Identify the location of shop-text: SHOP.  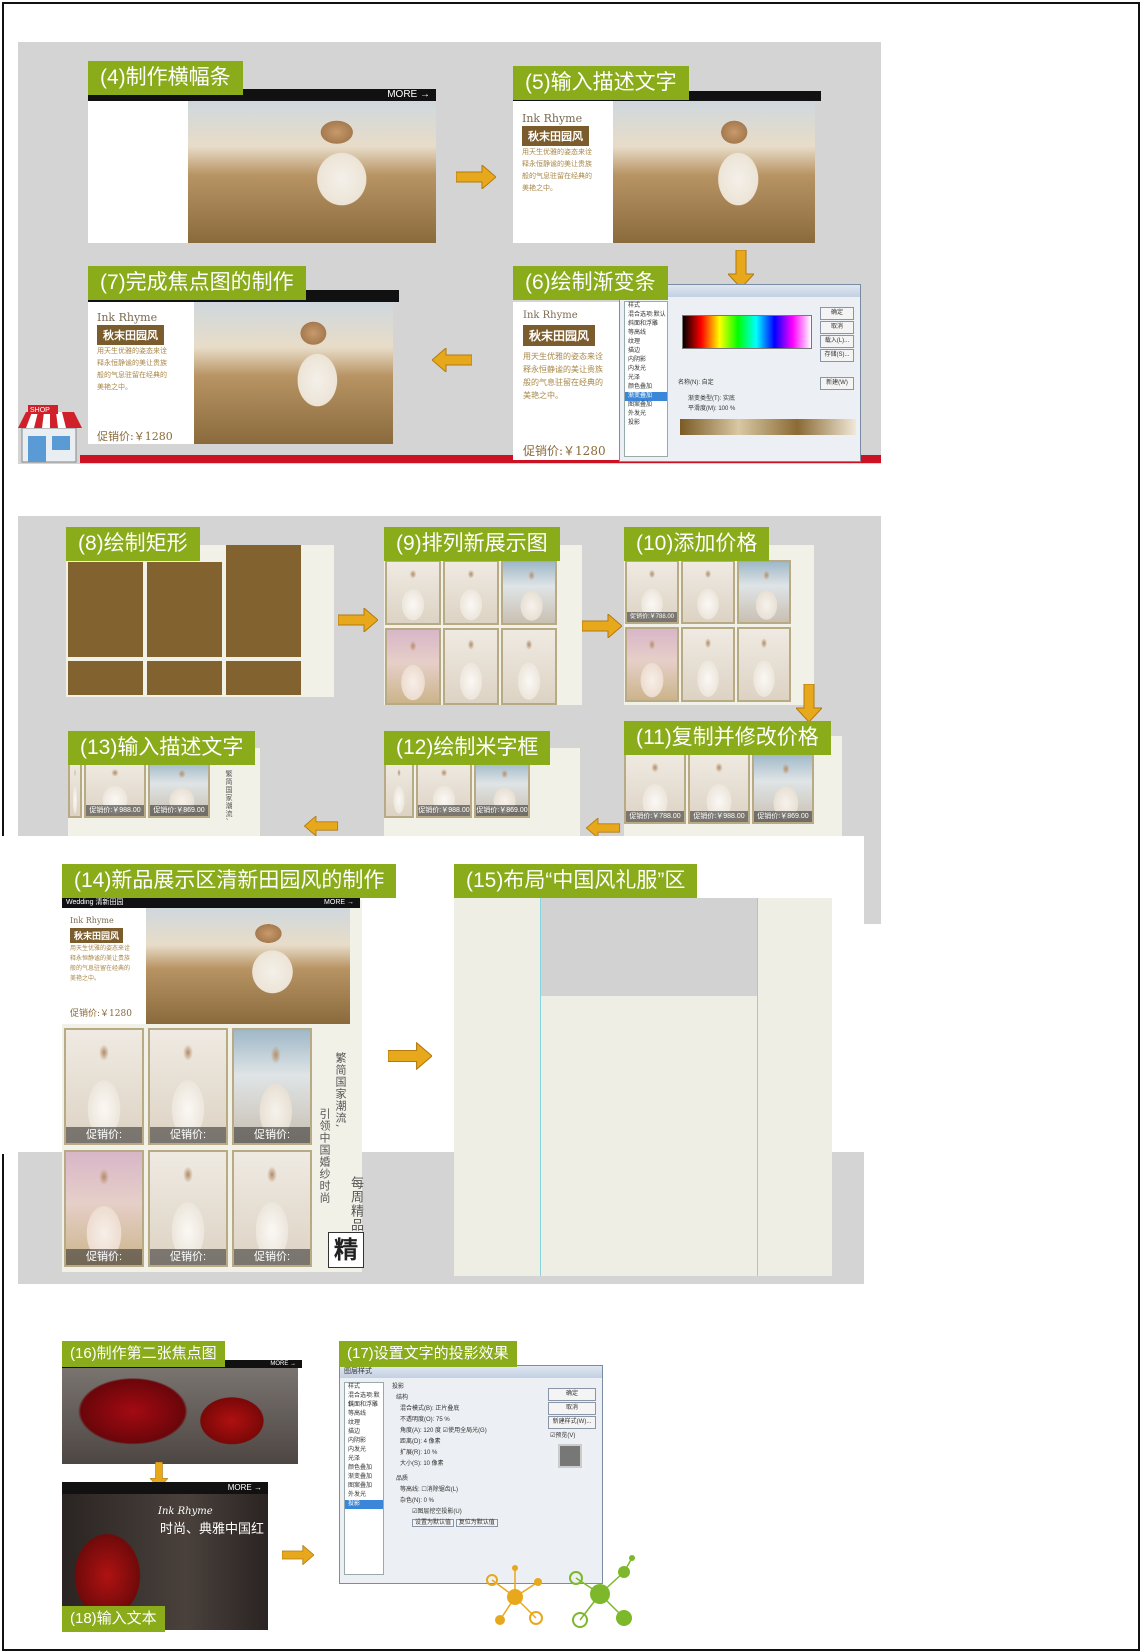
(40, 410).